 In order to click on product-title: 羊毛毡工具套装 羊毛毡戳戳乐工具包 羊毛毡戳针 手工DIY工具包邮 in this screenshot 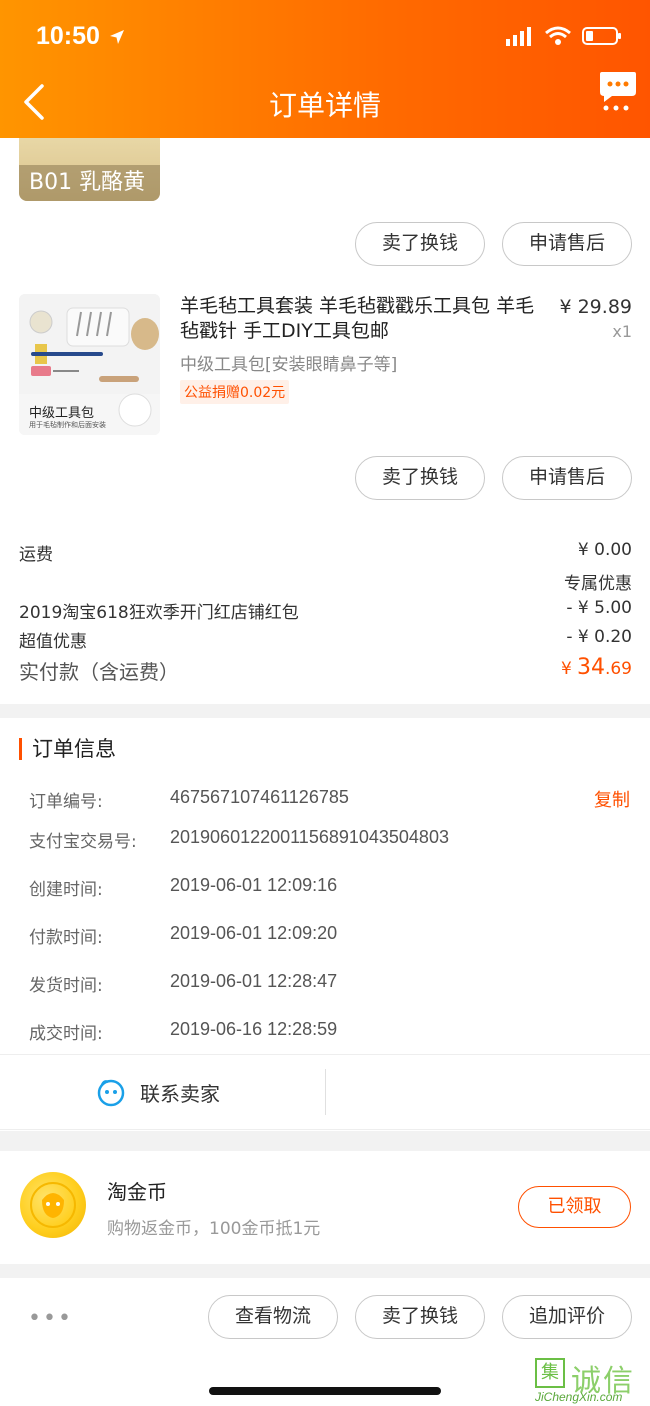, I will do `click(365, 319)`.